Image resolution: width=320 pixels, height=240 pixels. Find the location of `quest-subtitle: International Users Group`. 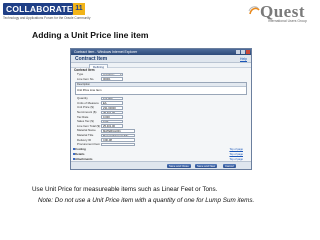

quest-subtitle: International Users Group is located at coordinates (287, 21).